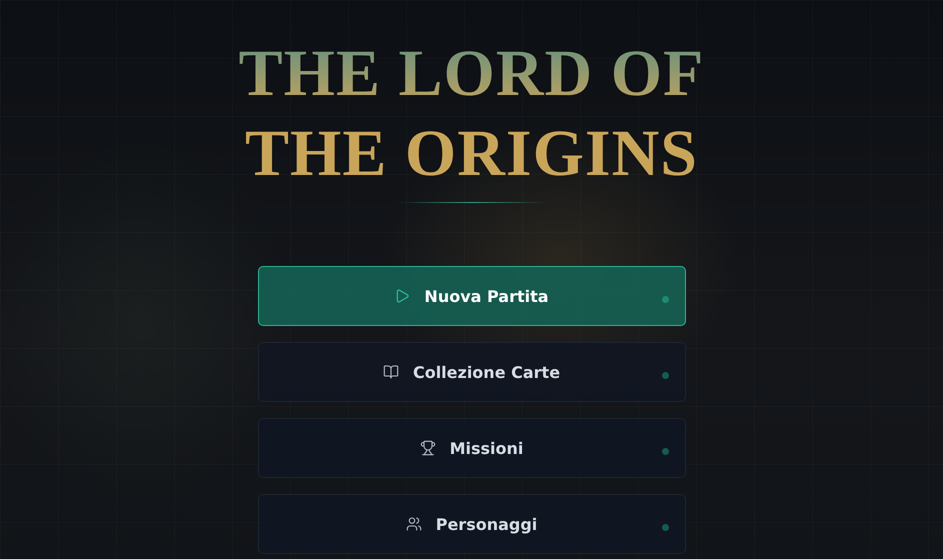  I want to click on menu-button: Nuova Partita, so click(472, 296).